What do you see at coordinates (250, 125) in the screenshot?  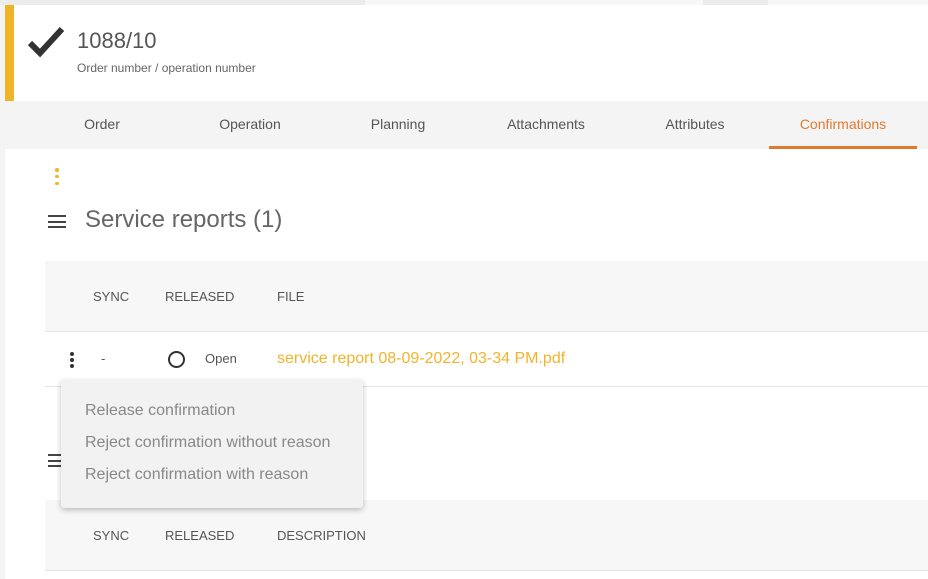 I see `tab-operation: Operation` at bounding box center [250, 125].